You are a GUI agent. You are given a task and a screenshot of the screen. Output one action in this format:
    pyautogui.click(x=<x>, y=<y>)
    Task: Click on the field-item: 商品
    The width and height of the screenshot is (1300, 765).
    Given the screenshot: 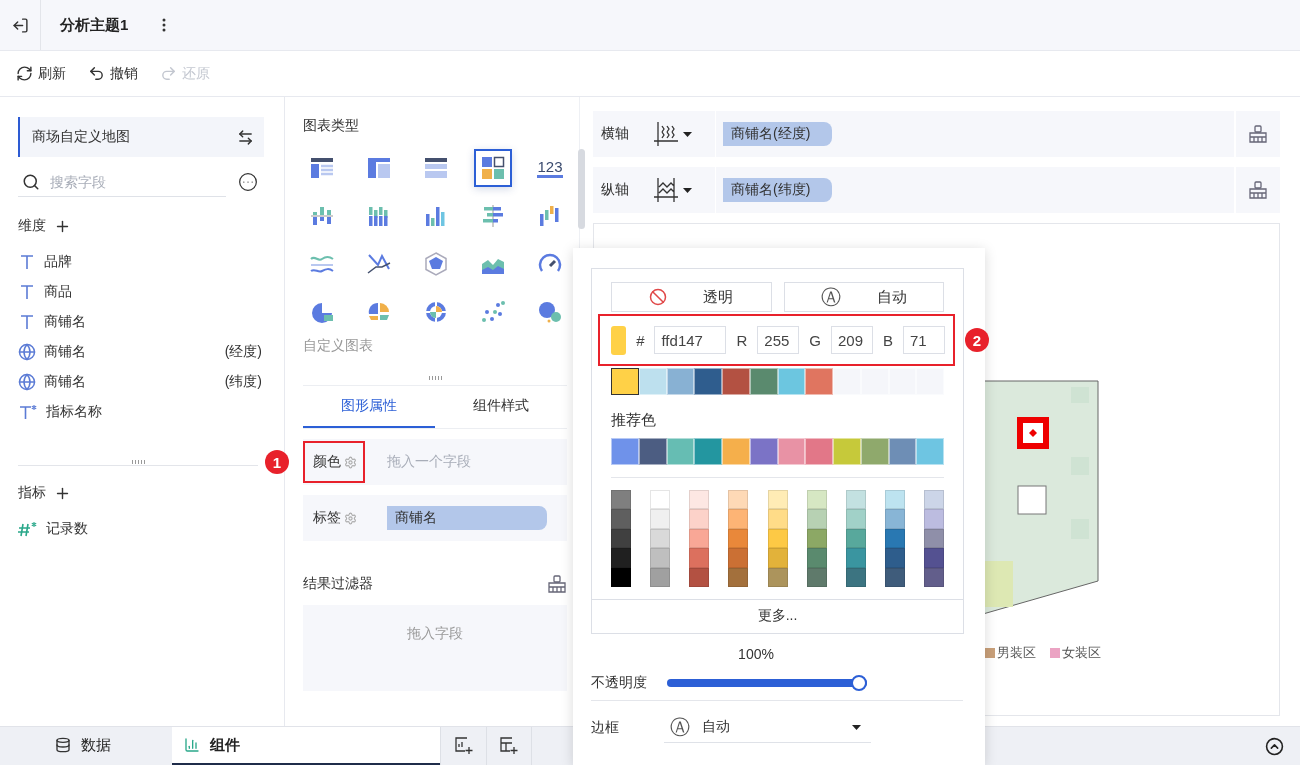 What is the action you would take?
    pyautogui.click(x=140, y=292)
    